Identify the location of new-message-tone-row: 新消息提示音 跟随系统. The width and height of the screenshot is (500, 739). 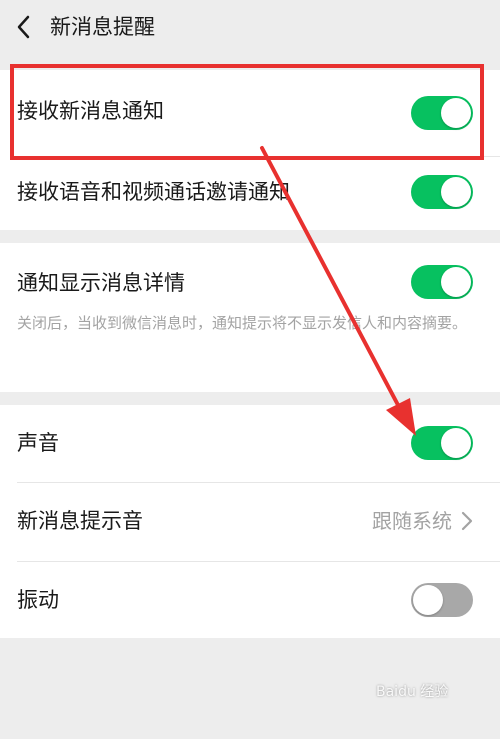
(250, 522).